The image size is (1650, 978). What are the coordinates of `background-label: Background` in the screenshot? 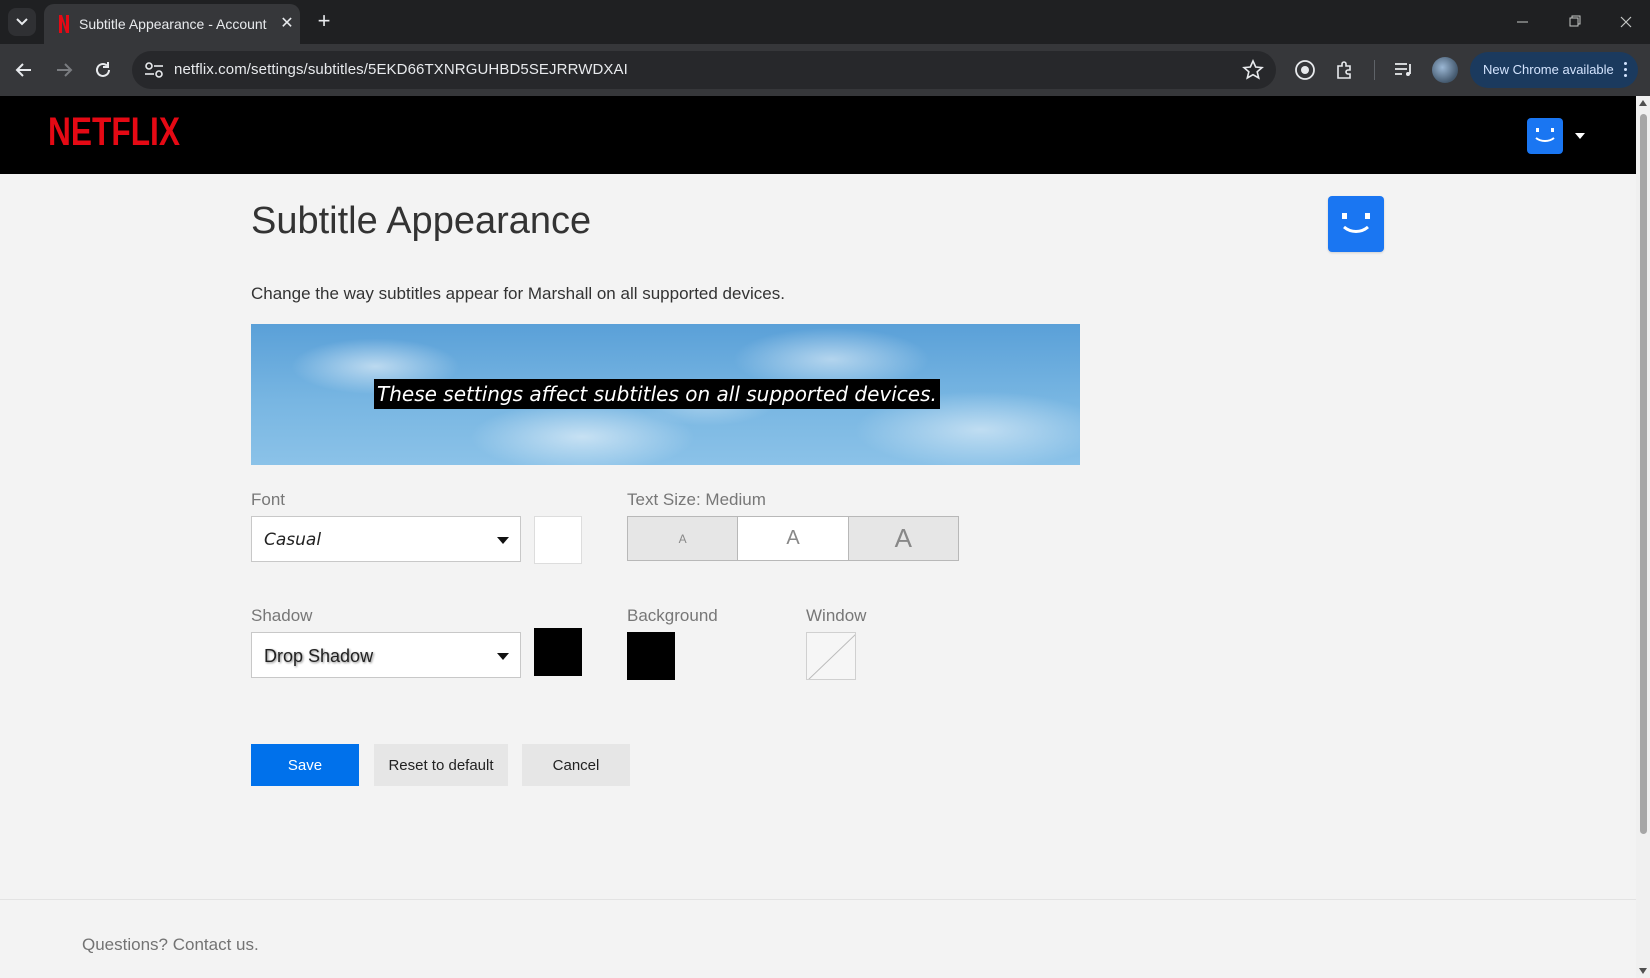 It's located at (672, 615).